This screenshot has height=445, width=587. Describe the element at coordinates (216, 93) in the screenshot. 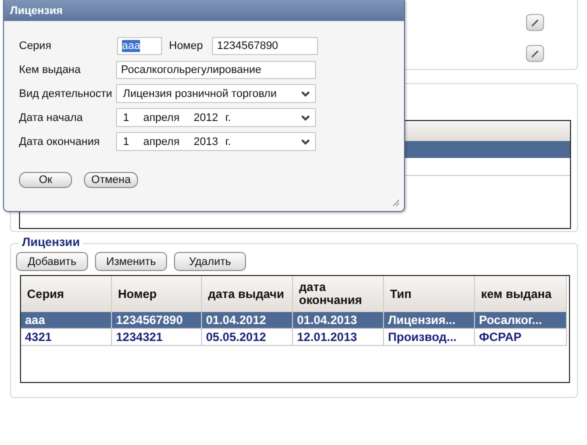

I see `dropdown: Лицензия розничной торговли` at that location.